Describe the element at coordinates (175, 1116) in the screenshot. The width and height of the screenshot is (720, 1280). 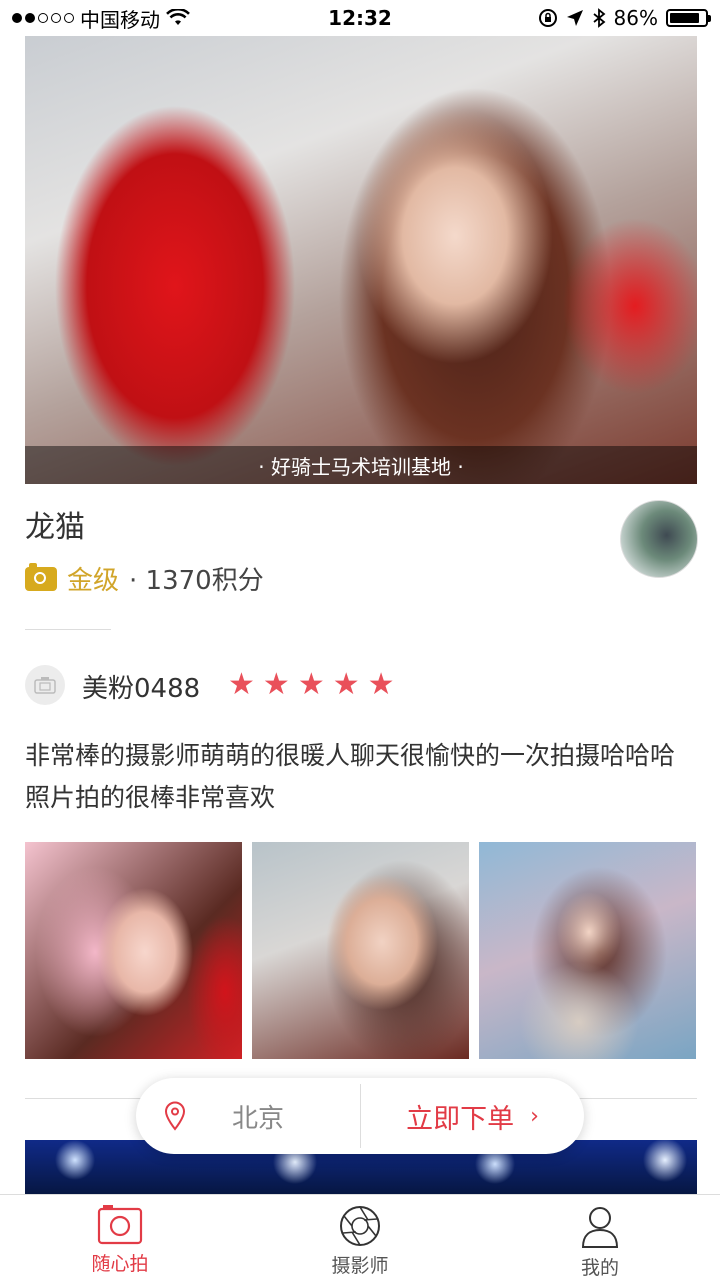
I see `location-pin-icon` at that location.